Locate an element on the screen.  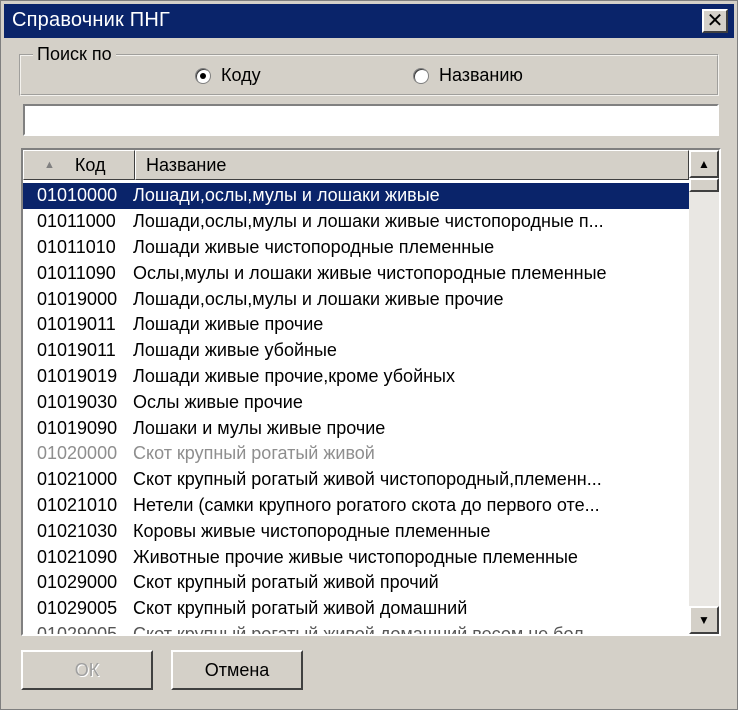
row-name: Скот крупный рогатый живой прочий is located at coordinates (286, 582).